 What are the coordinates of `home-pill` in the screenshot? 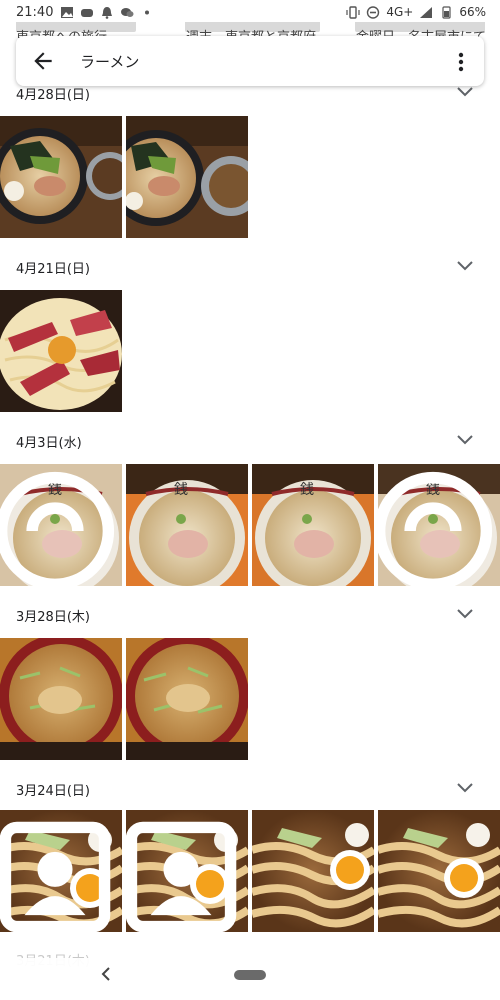 It's located at (250, 975).